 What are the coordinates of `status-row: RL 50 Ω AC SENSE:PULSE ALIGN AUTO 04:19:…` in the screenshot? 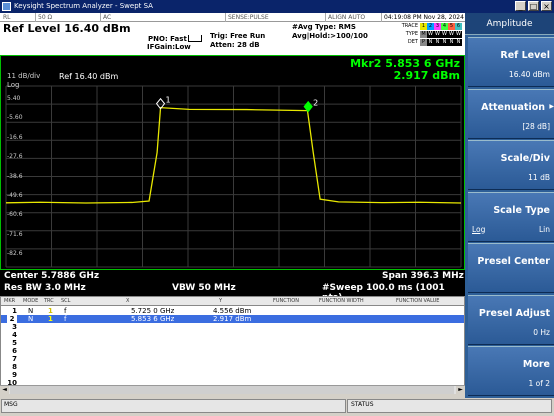 It's located at (232, 17).